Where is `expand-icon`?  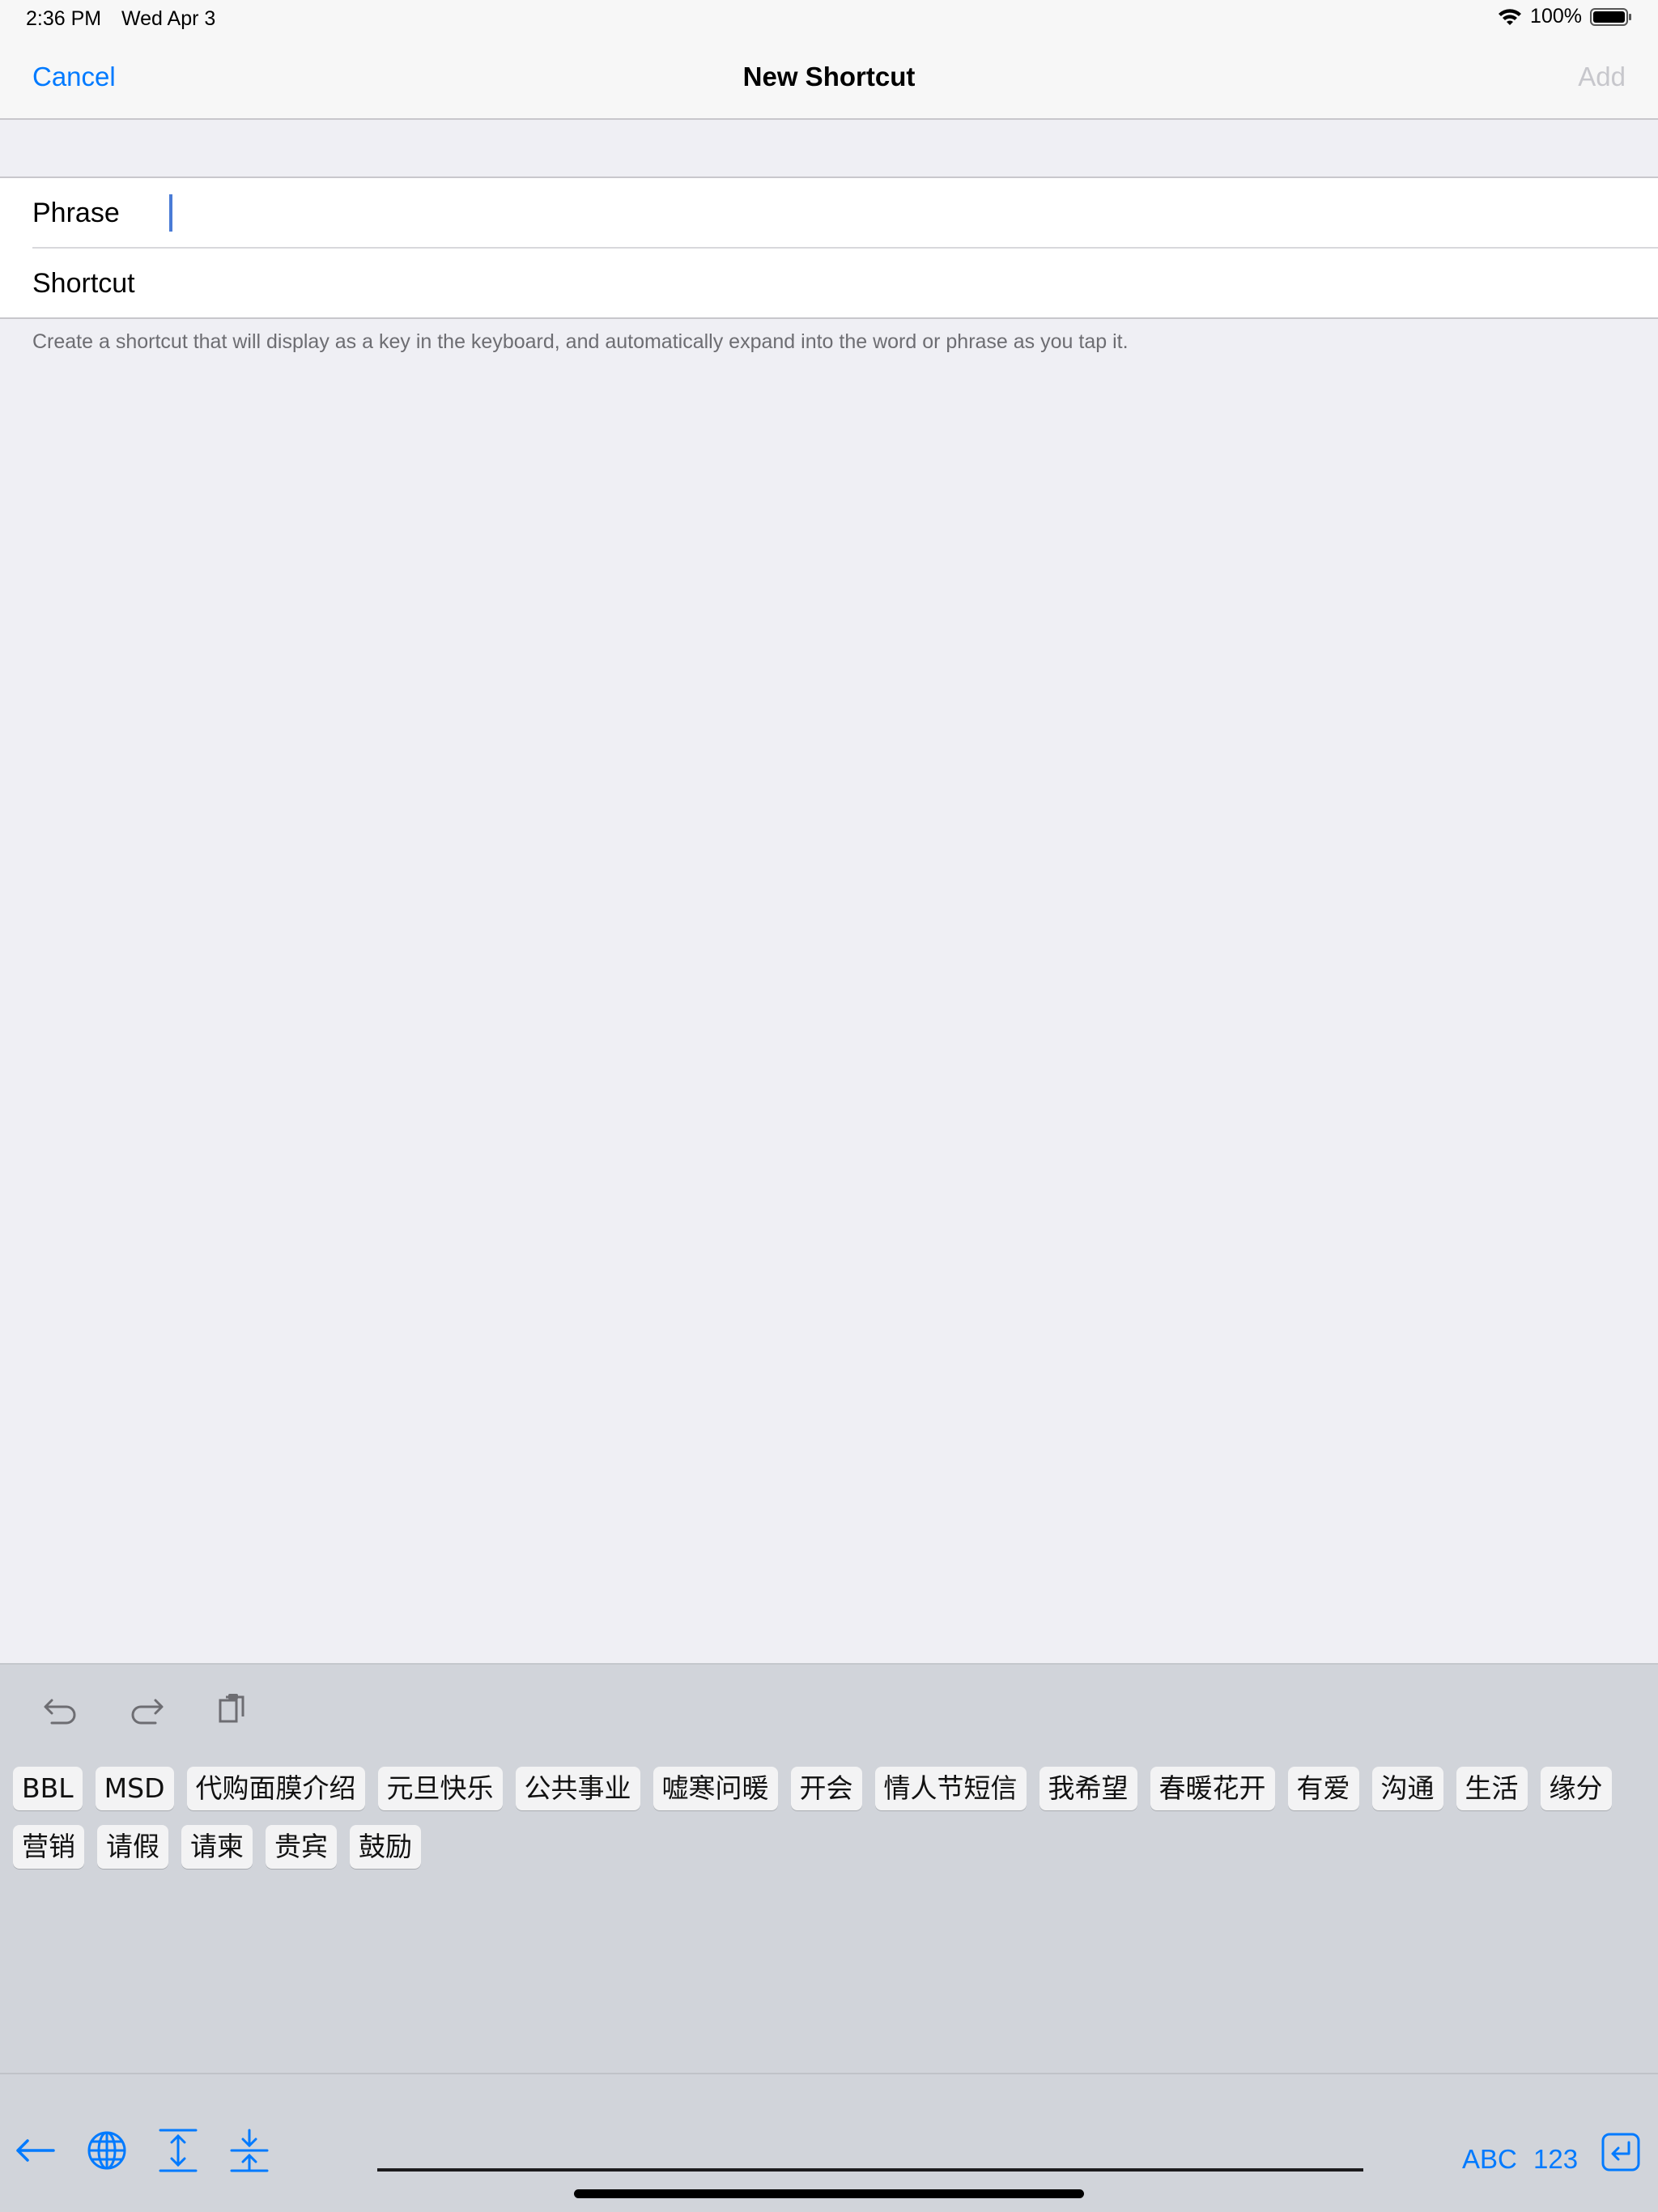 expand-icon is located at coordinates (178, 2150).